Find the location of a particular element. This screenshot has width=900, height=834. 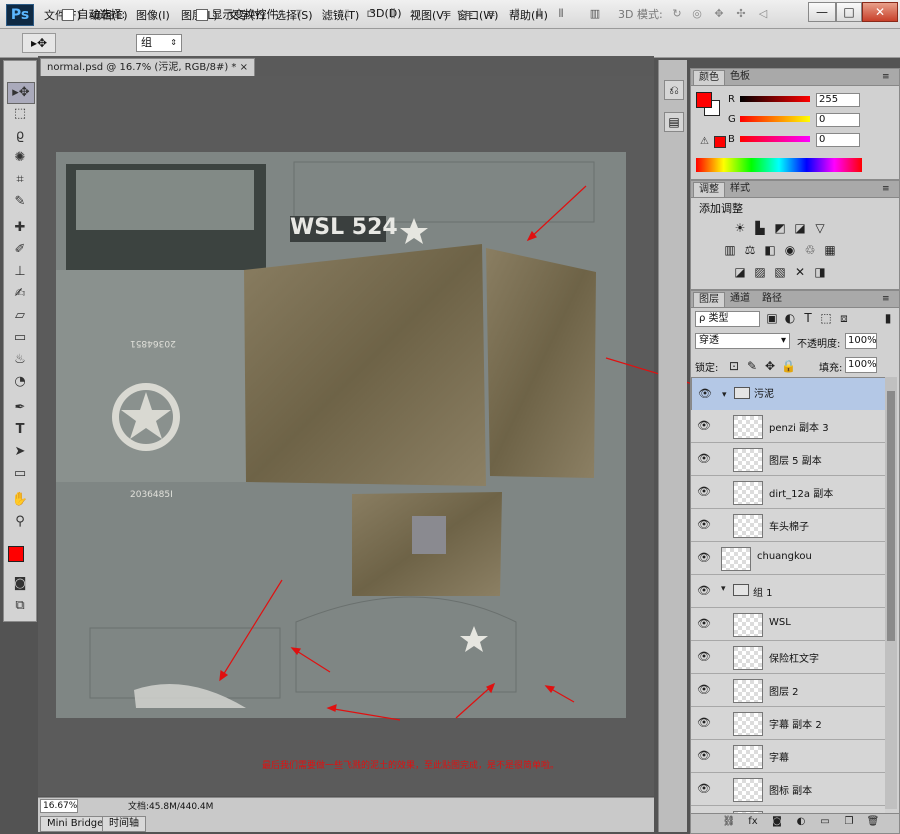

fx-icon: fx is located at coordinates (753, 822).